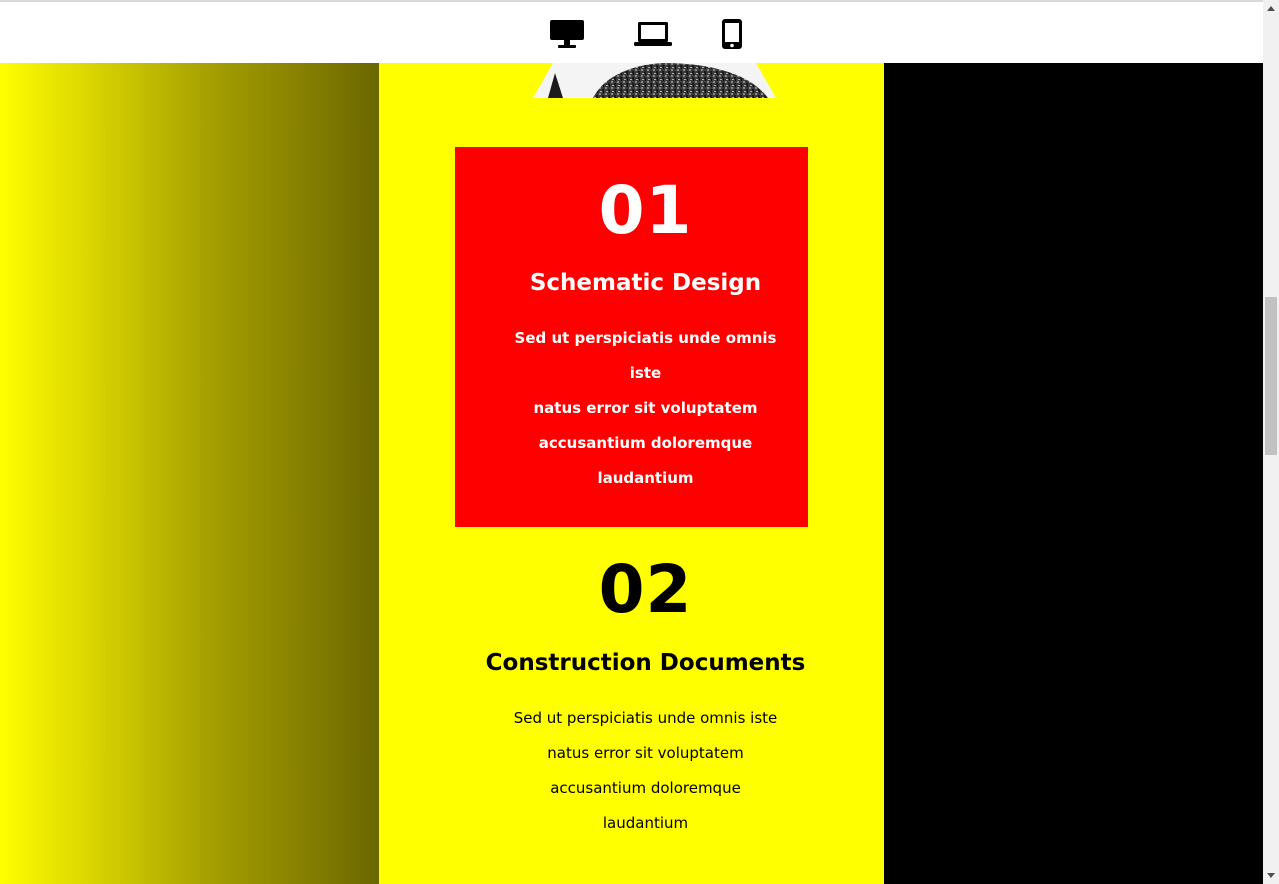 Image resolution: width=1279 pixels, height=884 pixels. I want to click on laptop-icon, so click(653, 34).